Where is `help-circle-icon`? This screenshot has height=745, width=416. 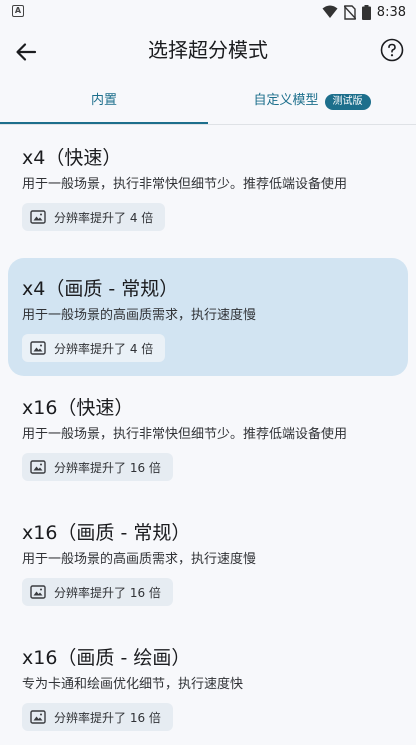 help-circle-icon is located at coordinates (392, 50).